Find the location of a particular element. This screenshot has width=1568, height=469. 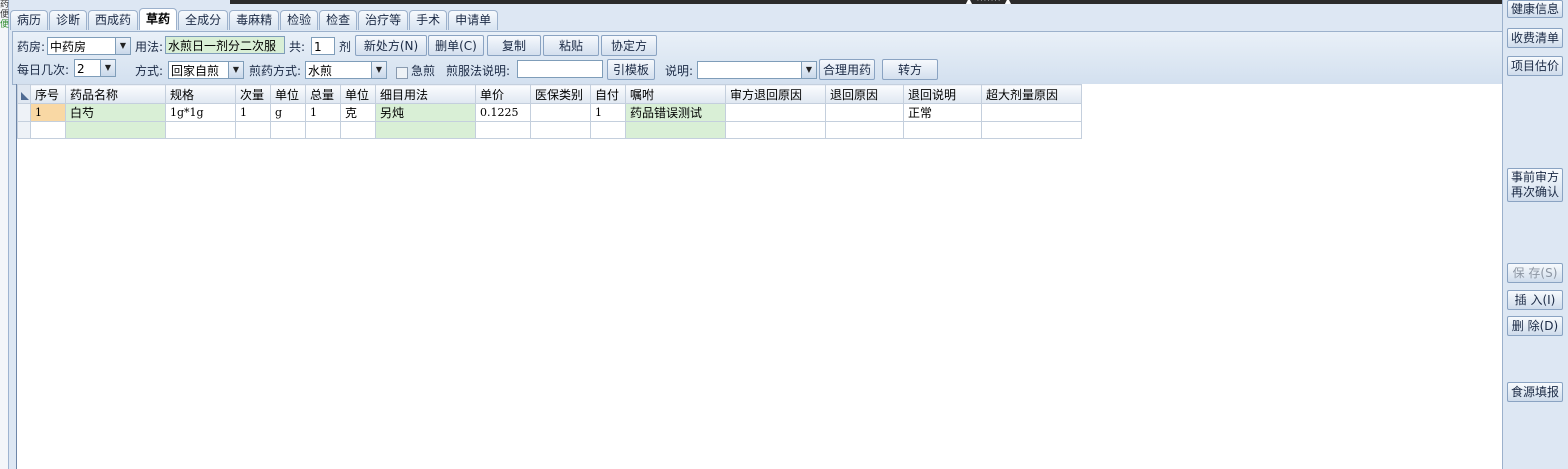

splitter-grip-icon: ▲ ······· ▲ is located at coordinates (989, 2).